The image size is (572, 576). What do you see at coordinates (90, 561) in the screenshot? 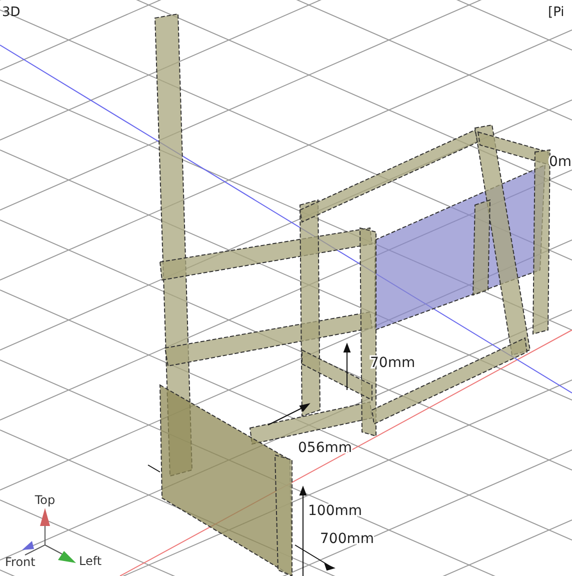
I see `axis-label: Left` at bounding box center [90, 561].